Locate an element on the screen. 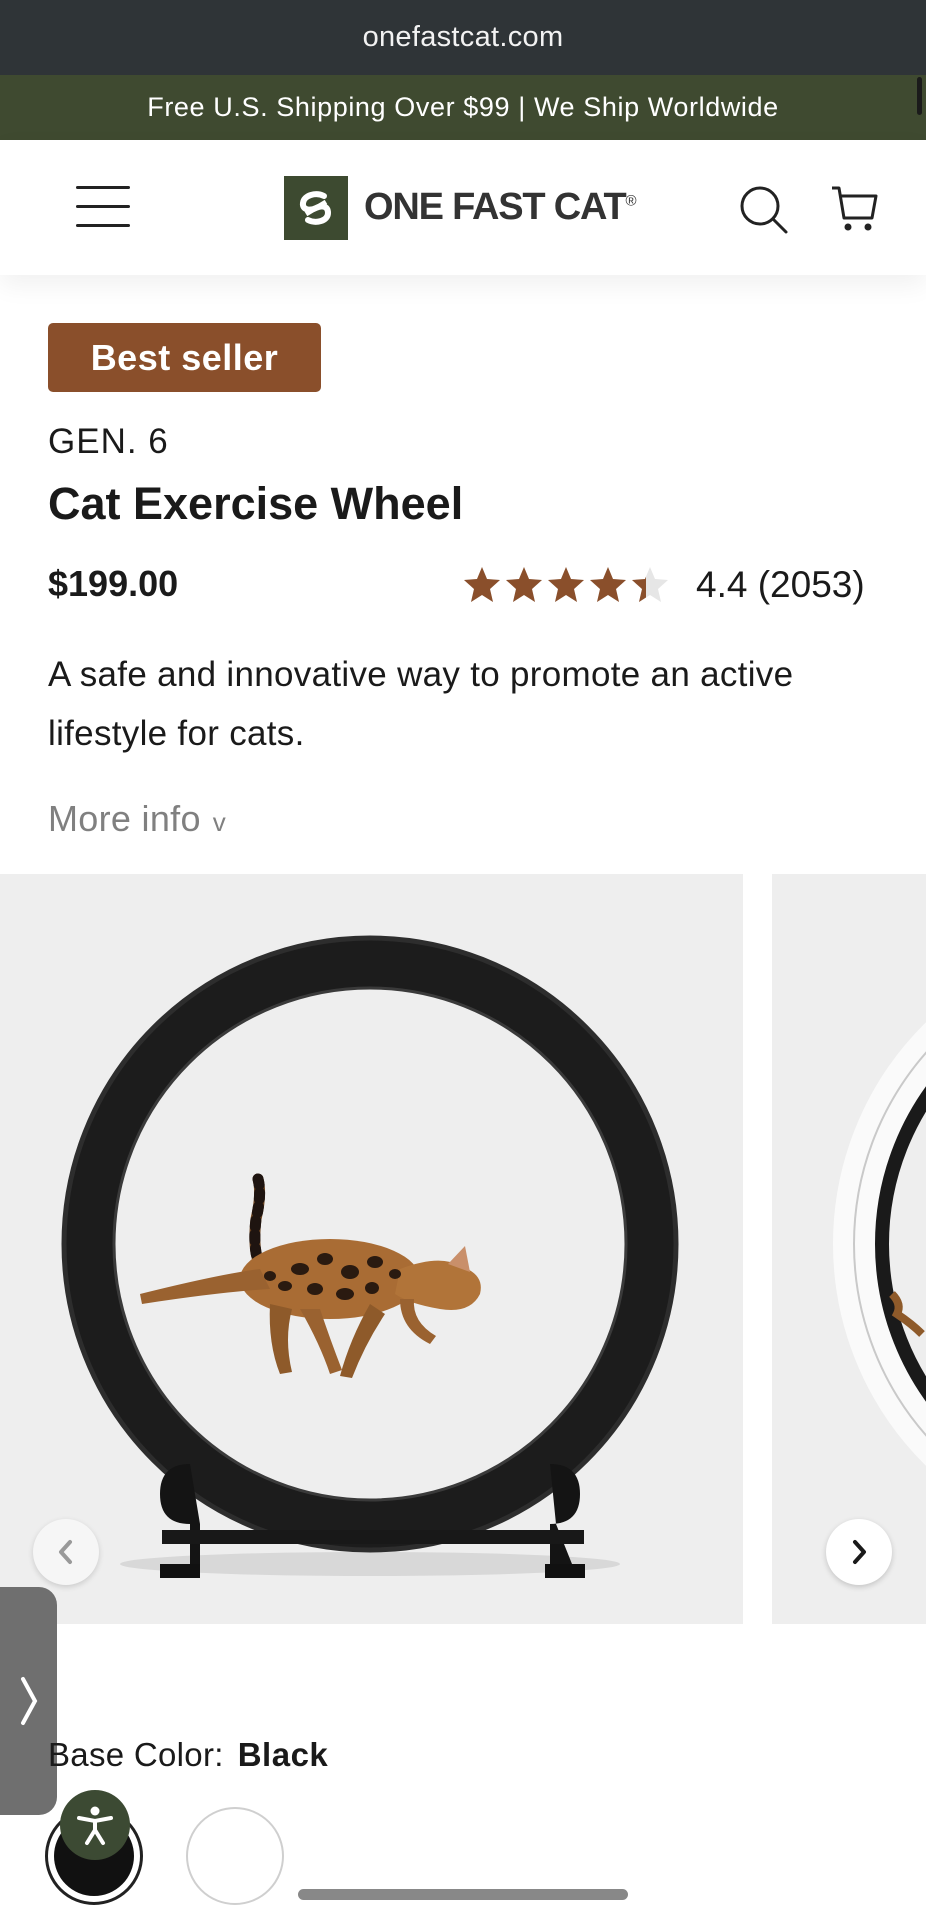 This screenshot has height=1920, width=926. site-logo: ONE FAST CAT® is located at coordinates (460, 207).